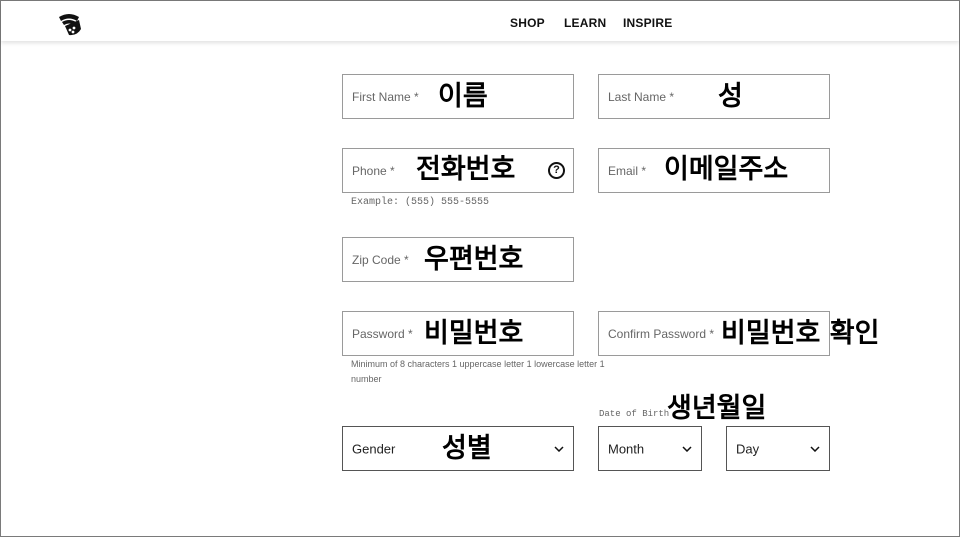 The height and width of the screenshot is (537, 960). Describe the element at coordinates (778, 448) in the screenshot. I see `day-select: Day` at that location.